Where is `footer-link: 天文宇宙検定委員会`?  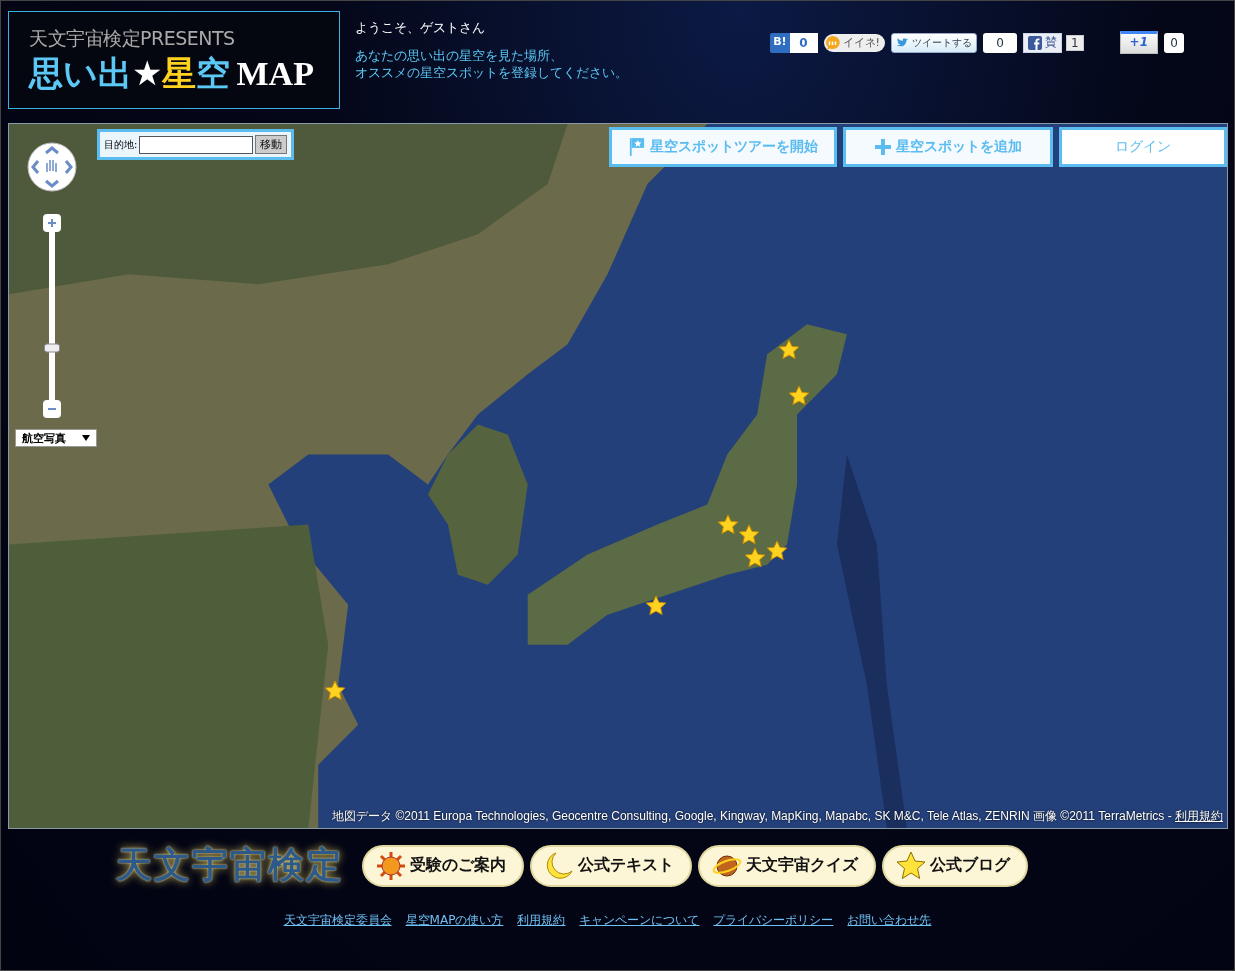
footer-link: 天文宇宙検定委員会 is located at coordinates (337, 920).